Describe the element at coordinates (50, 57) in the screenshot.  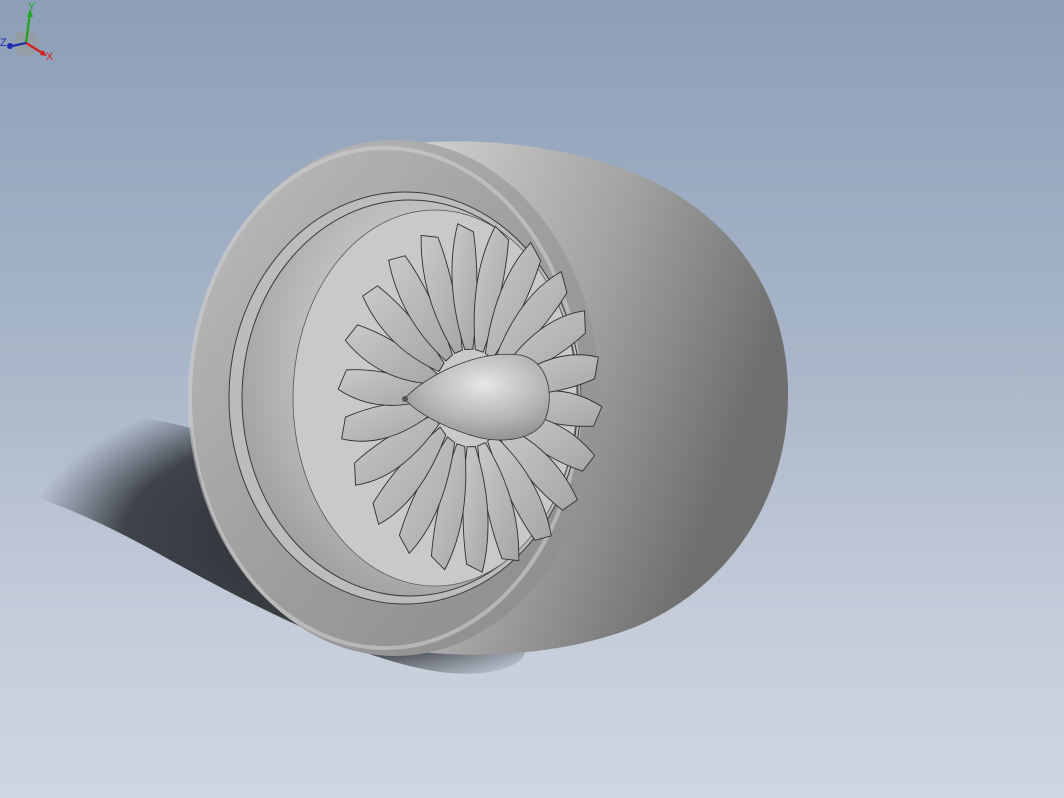
I see `triad-x-label: X` at that location.